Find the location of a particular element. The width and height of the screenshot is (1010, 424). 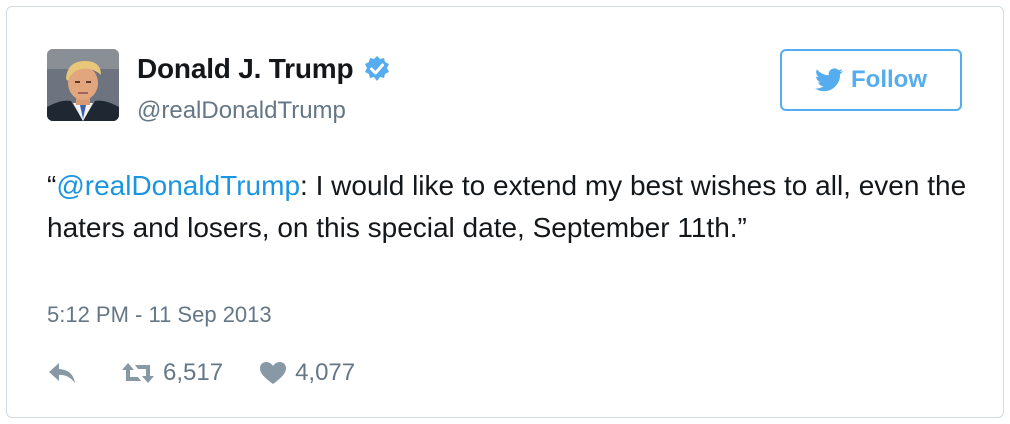

like-count: 4,077 is located at coordinates (325, 372).